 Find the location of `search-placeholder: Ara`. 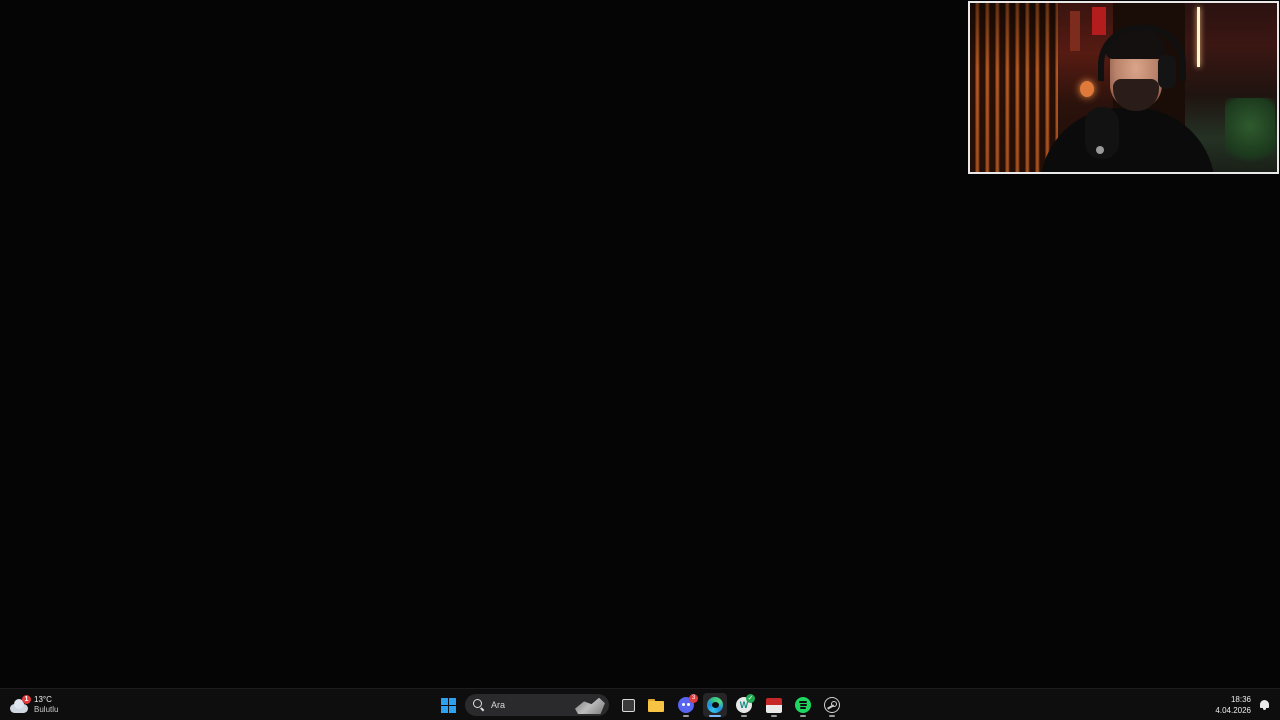

search-placeholder: Ara is located at coordinates (498, 705).